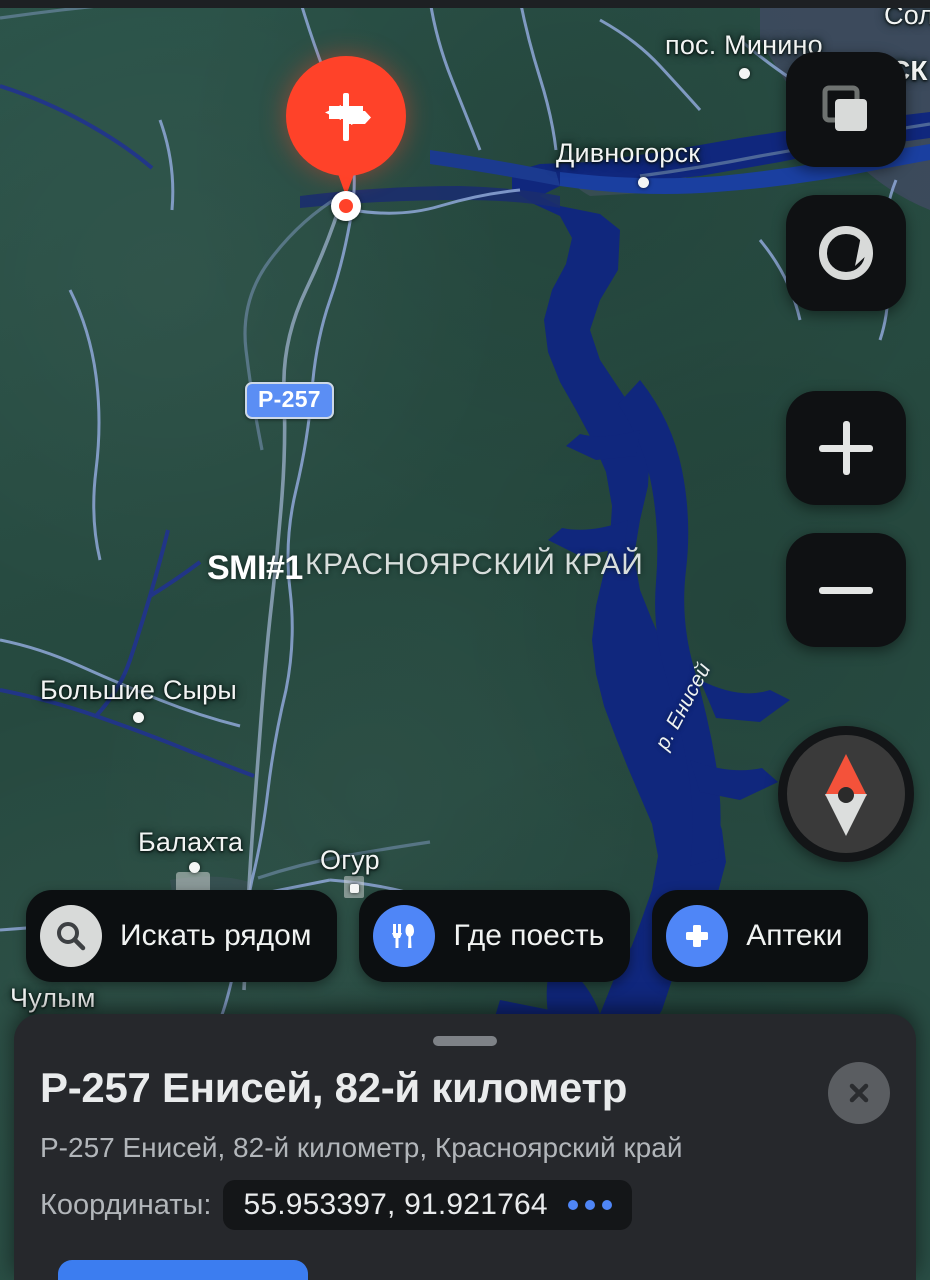  I want to click on primary-action-button, so click(183, 1270).